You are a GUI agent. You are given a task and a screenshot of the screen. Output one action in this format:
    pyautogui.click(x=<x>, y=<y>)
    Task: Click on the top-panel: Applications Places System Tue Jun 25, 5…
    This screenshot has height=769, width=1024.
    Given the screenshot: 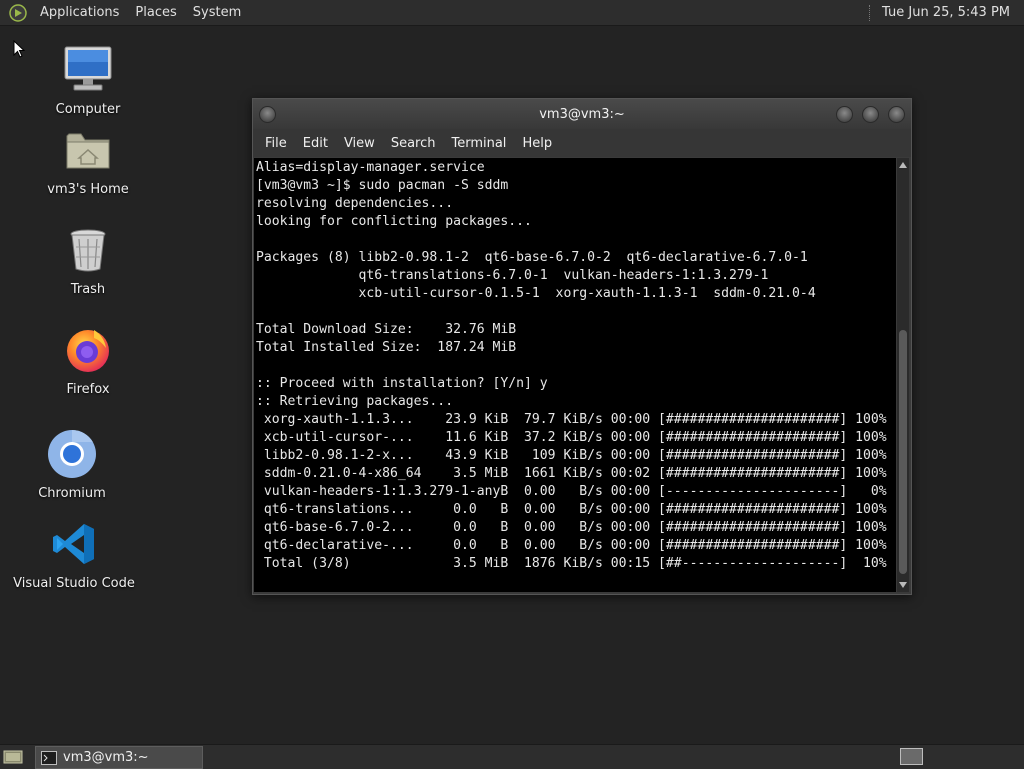 What is the action you would take?
    pyautogui.click(x=512, y=13)
    